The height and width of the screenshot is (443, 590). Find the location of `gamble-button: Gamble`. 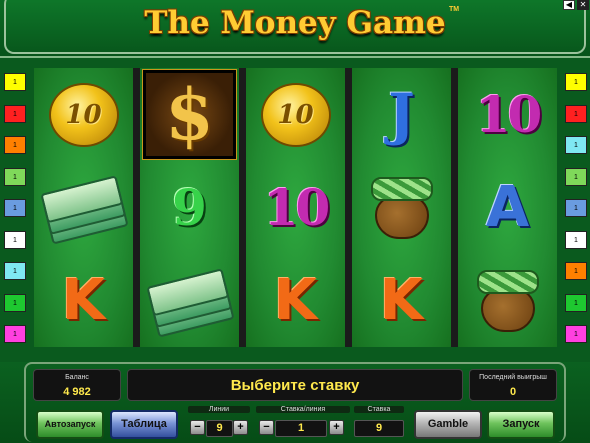

gamble-button: Gamble is located at coordinates (448, 424).